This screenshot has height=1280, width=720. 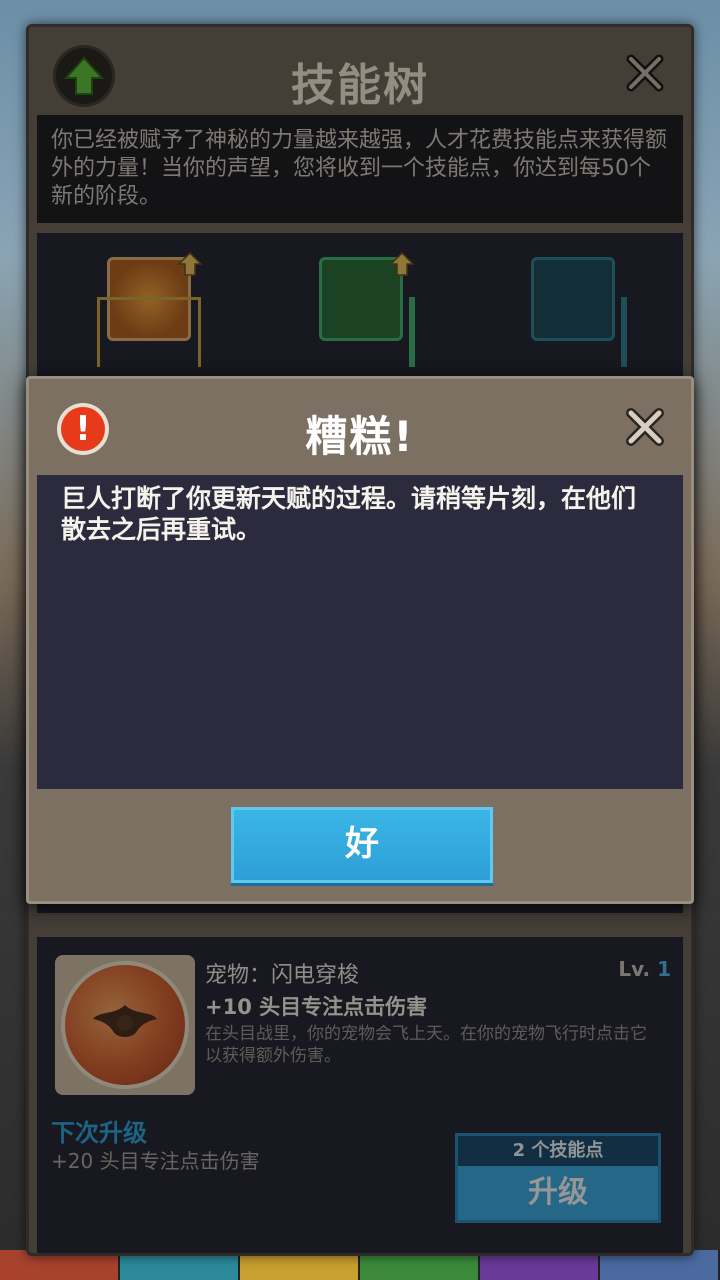 What do you see at coordinates (664, 969) in the screenshot?
I see `level-value: 1` at bounding box center [664, 969].